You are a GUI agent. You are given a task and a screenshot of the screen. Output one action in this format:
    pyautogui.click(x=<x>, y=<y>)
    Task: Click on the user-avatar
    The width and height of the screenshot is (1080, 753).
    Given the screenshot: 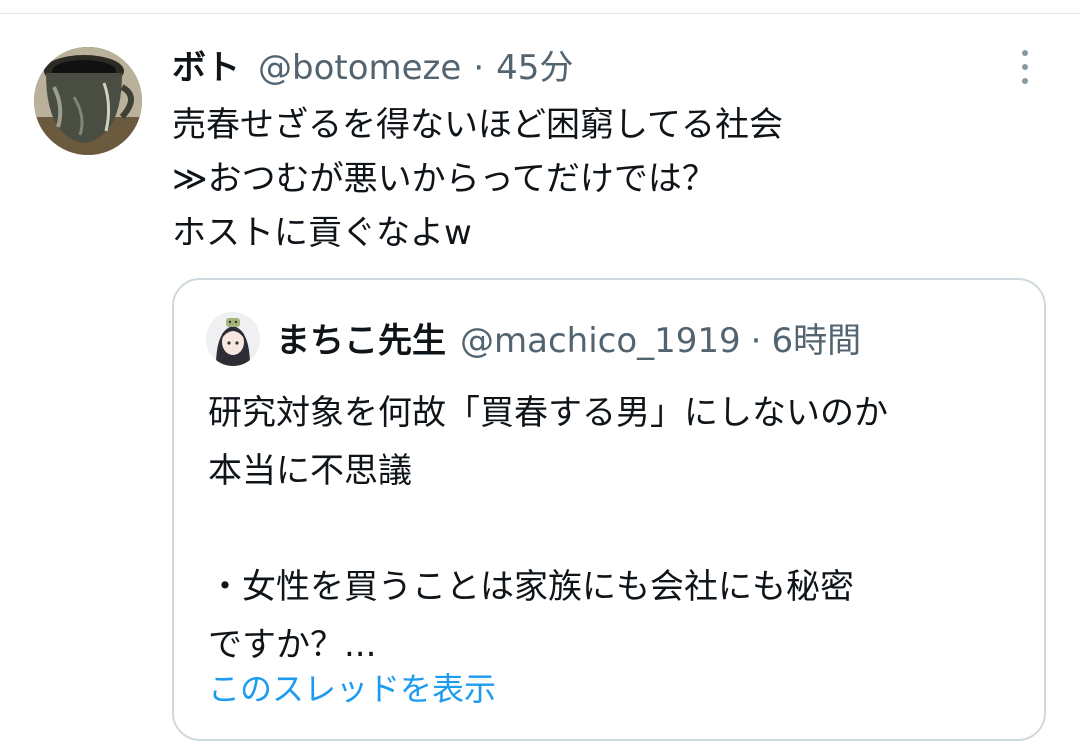 What is the action you would take?
    pyautogui.click(x=88, y=101)
    